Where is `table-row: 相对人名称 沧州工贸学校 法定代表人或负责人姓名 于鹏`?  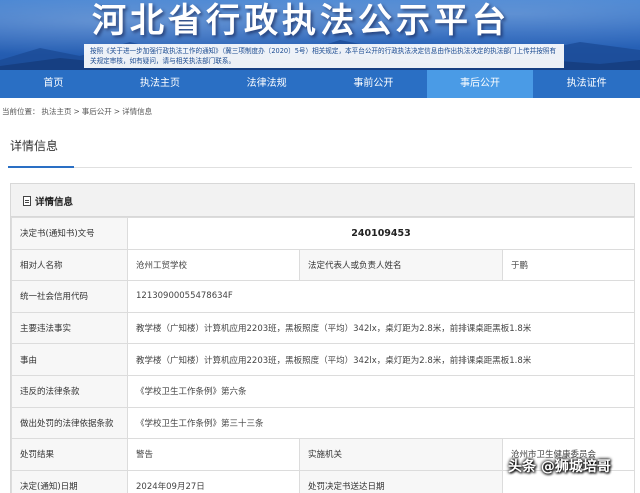
table-row: 相对人名称 沧州工贸学校 法定代表人或负责人姓名 于鹏 is located at coordinates (323, 265).